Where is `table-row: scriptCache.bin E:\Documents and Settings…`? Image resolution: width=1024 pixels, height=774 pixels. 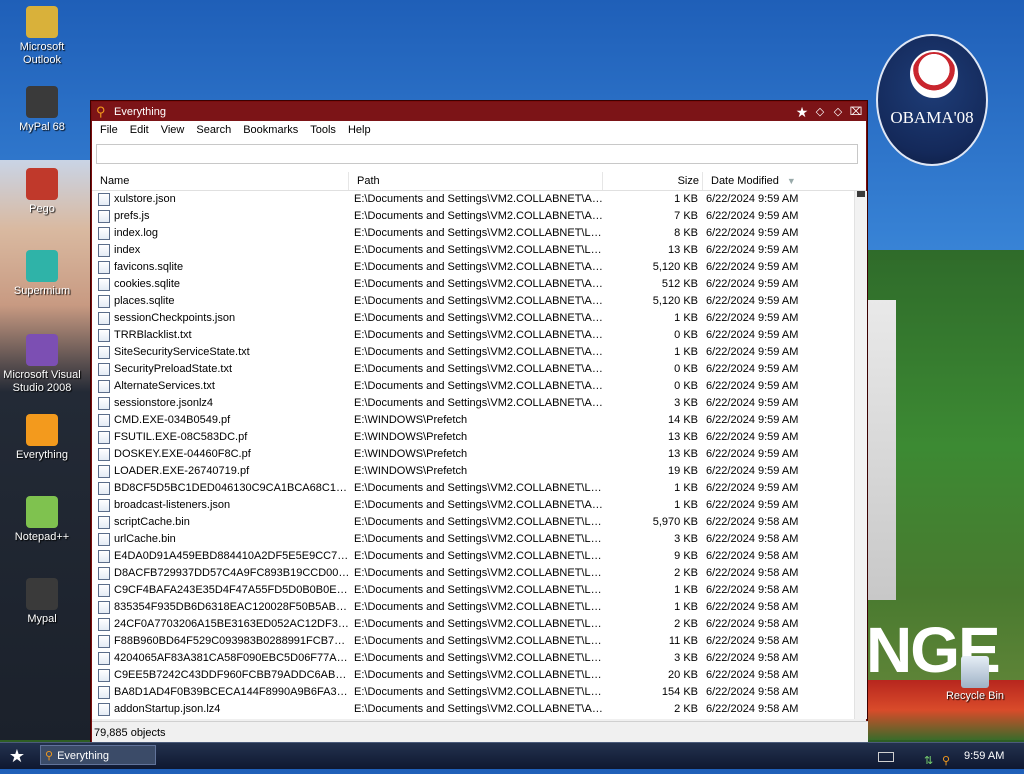 table-row: scriptCache.bin E:\Documents and Settings… is located at coordinates (473, 522).